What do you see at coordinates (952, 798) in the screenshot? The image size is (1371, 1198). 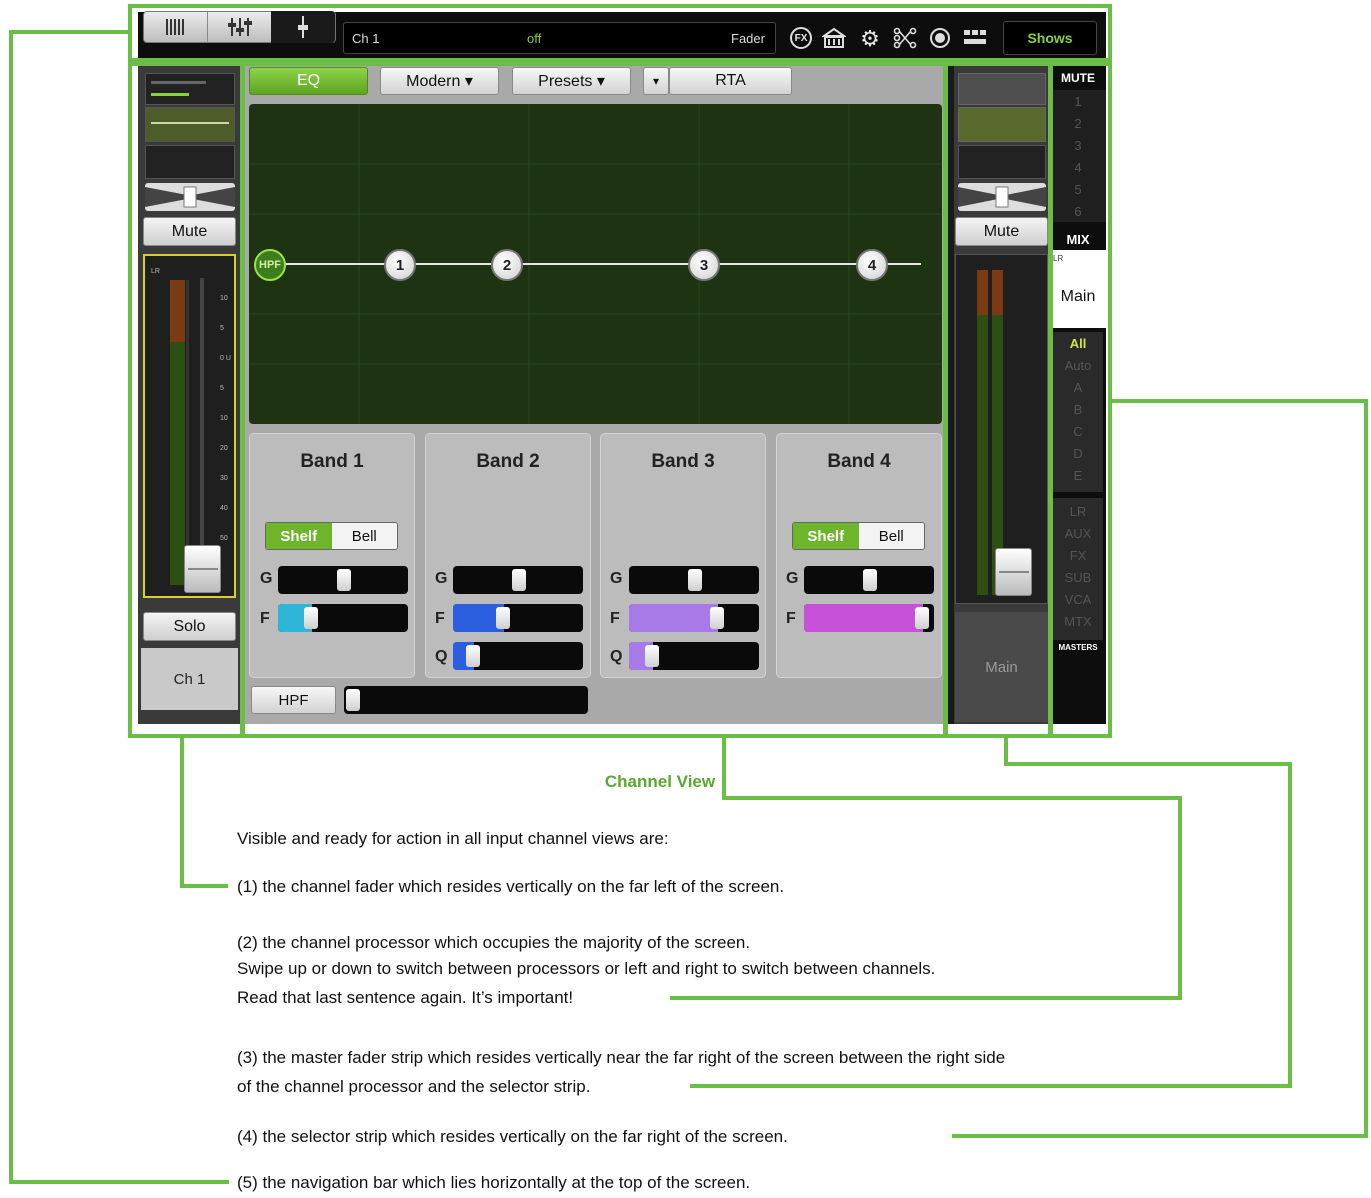 I see `callout-line-2b` at bounding box center [952, 798].